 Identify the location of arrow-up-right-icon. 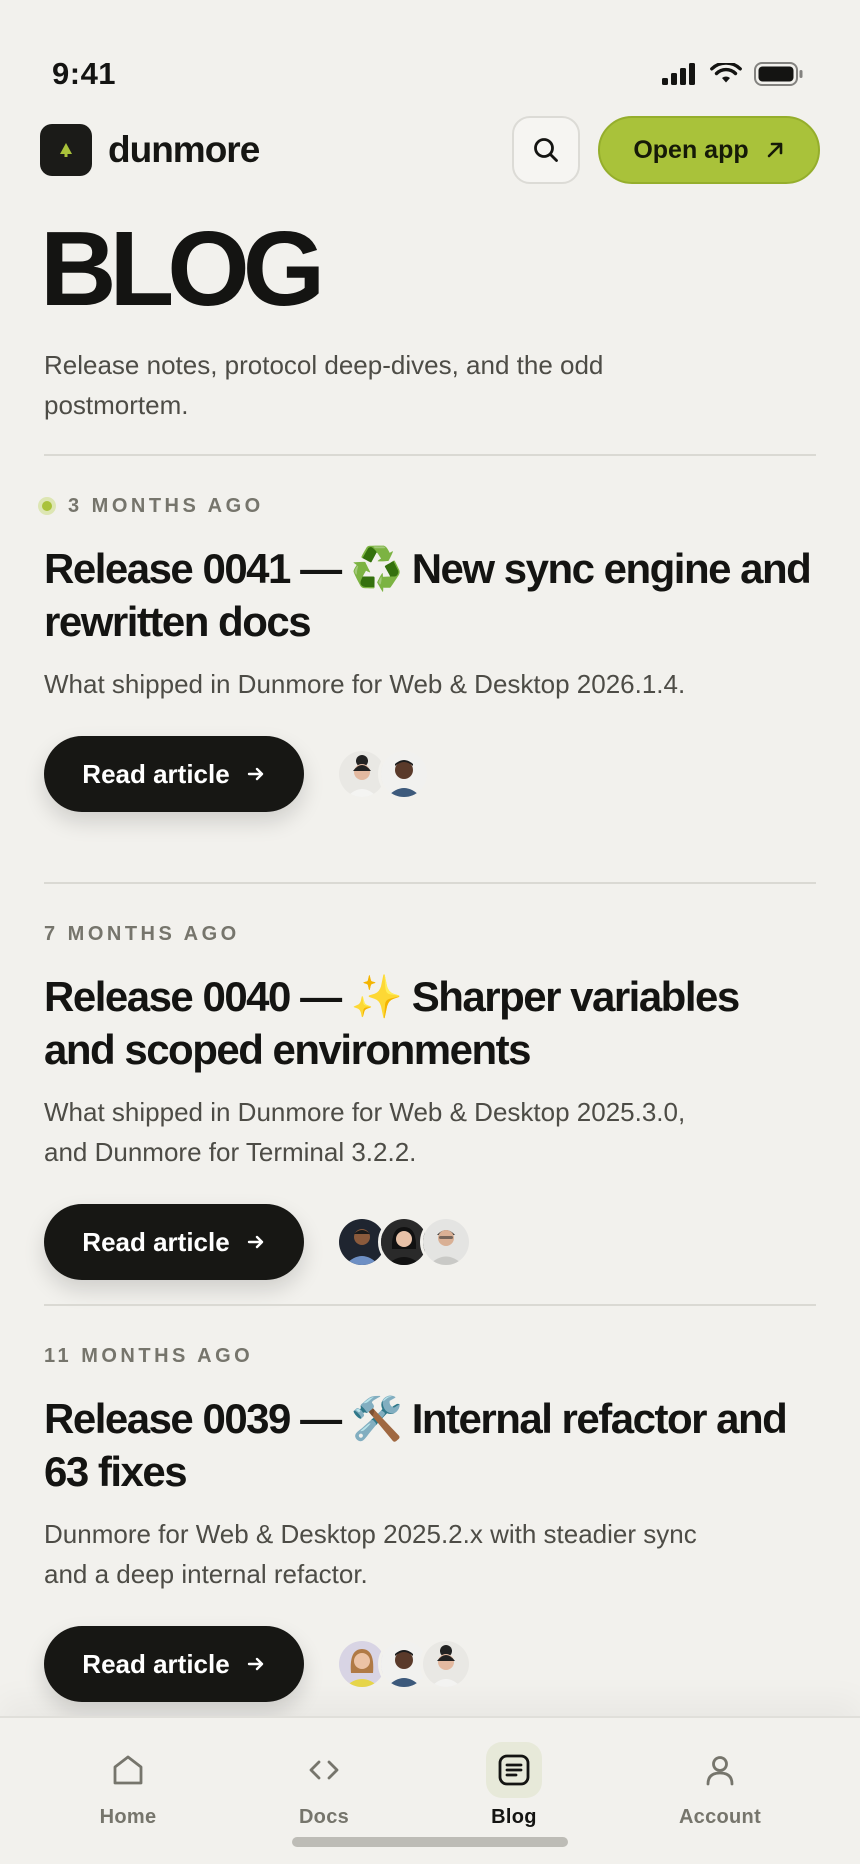
(774, 150).